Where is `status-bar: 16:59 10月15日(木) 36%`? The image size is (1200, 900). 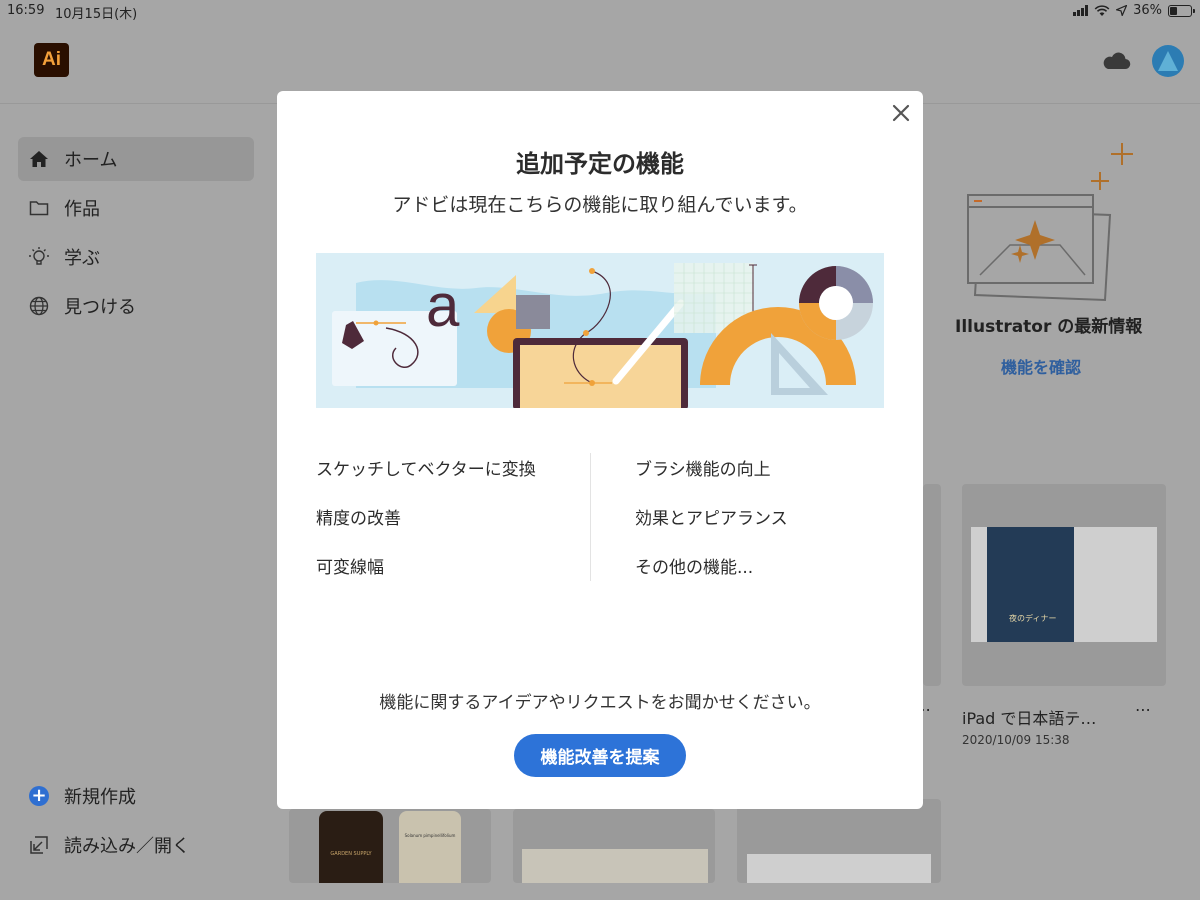 status-bar: 16:59 10月15日(木) 36% is located at coordinates (600, 11).